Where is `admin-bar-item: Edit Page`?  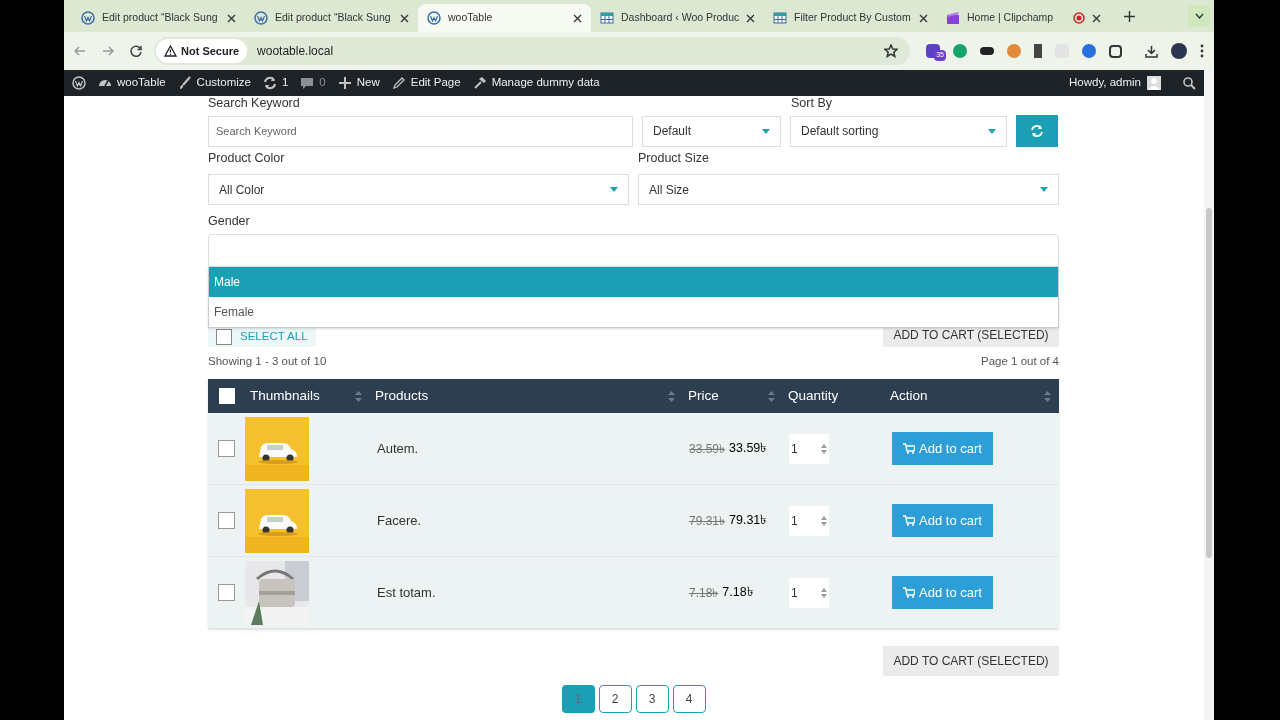 admin-bar-item: Edit Page is located at coordinates (426, 83).